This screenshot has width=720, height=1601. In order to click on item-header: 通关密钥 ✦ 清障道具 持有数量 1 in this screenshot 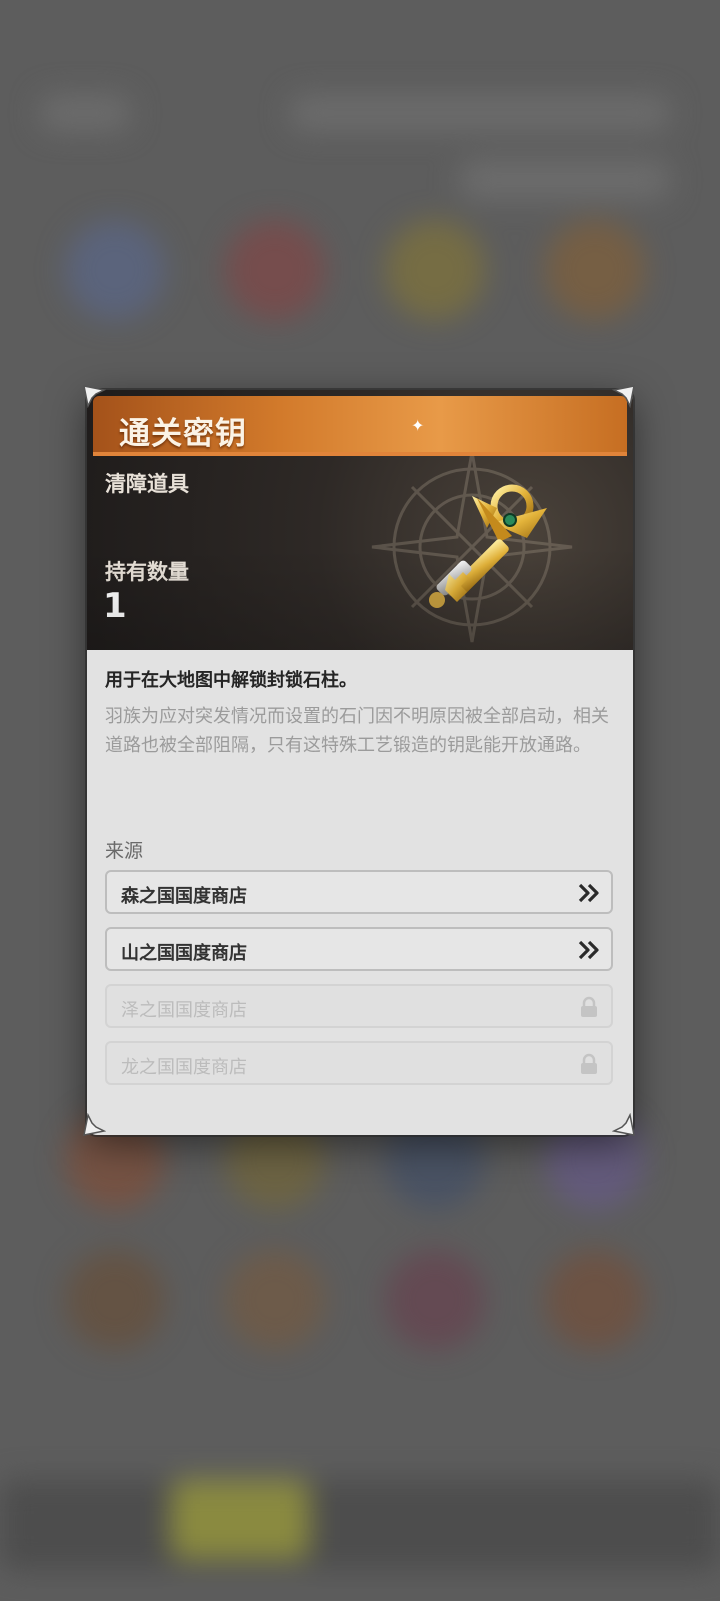, I will do `click(360, 520)`.